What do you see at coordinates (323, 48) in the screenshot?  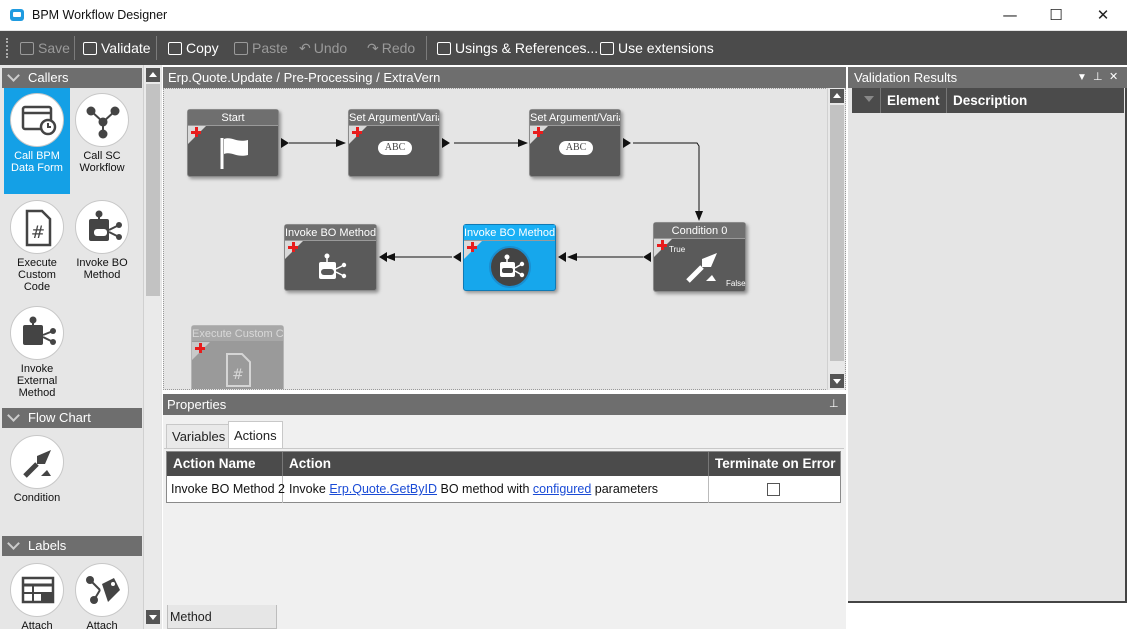 I see `undo-button: ↶ Undo` at bounding box center [323, 48].